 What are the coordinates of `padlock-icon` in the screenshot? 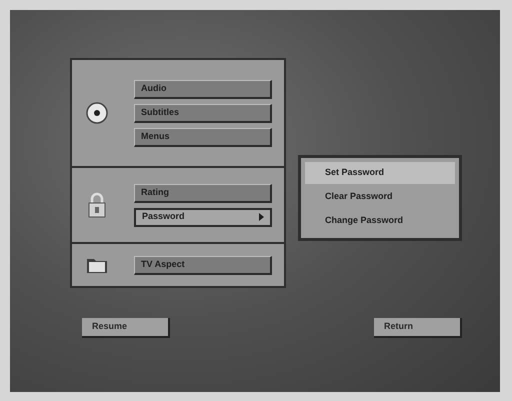 It's located at (97, 205).